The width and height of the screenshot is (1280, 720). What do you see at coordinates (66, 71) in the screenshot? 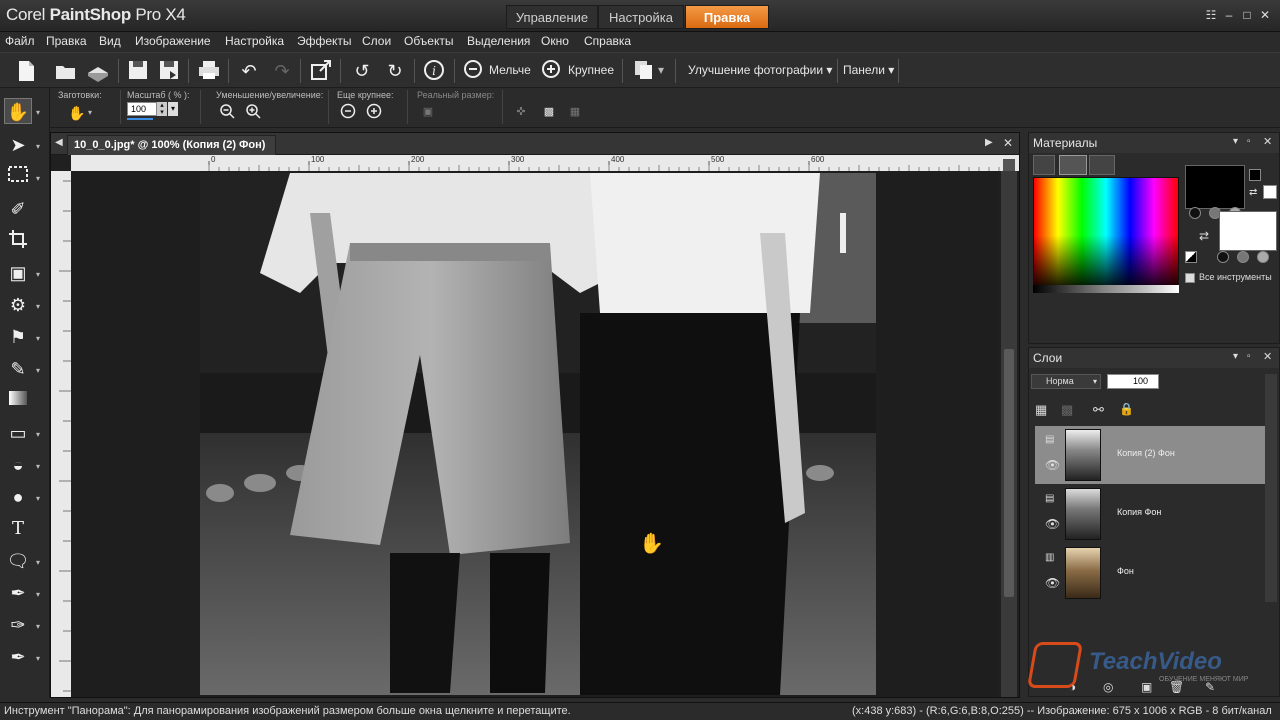
I see `open-file-icon` at bounding box center [66, 71].